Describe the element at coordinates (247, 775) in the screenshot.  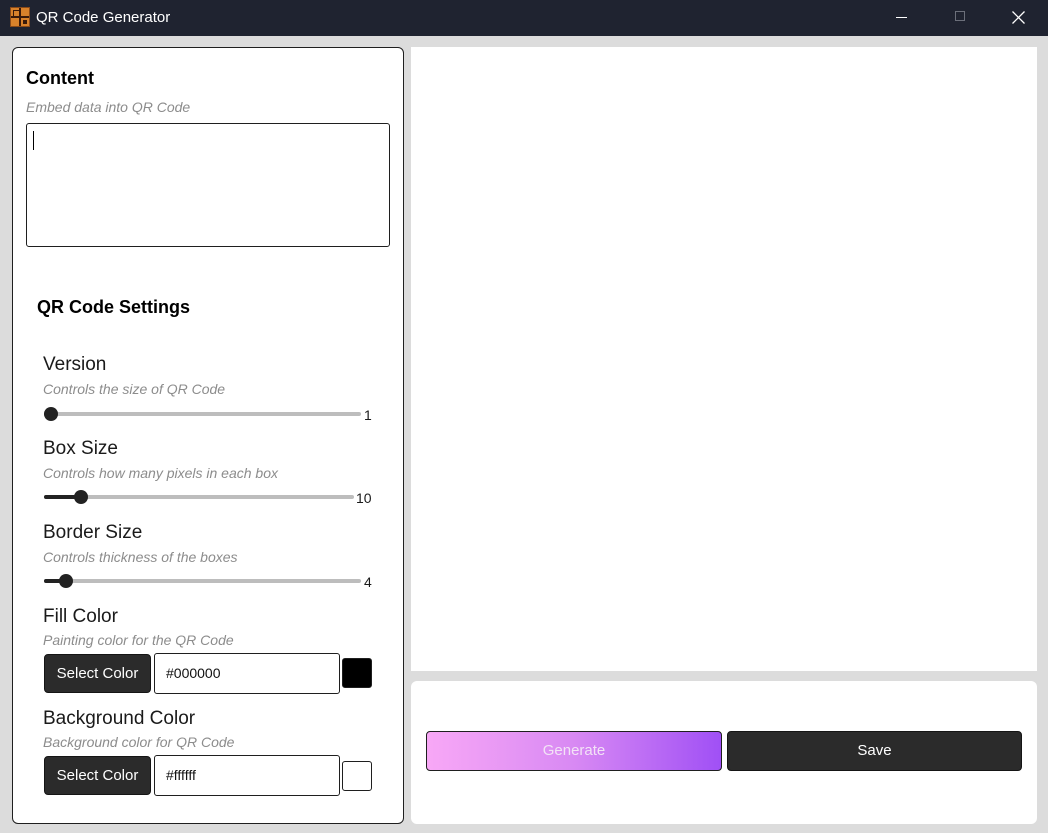
I see `background-color-field: #ffffff` at that location.